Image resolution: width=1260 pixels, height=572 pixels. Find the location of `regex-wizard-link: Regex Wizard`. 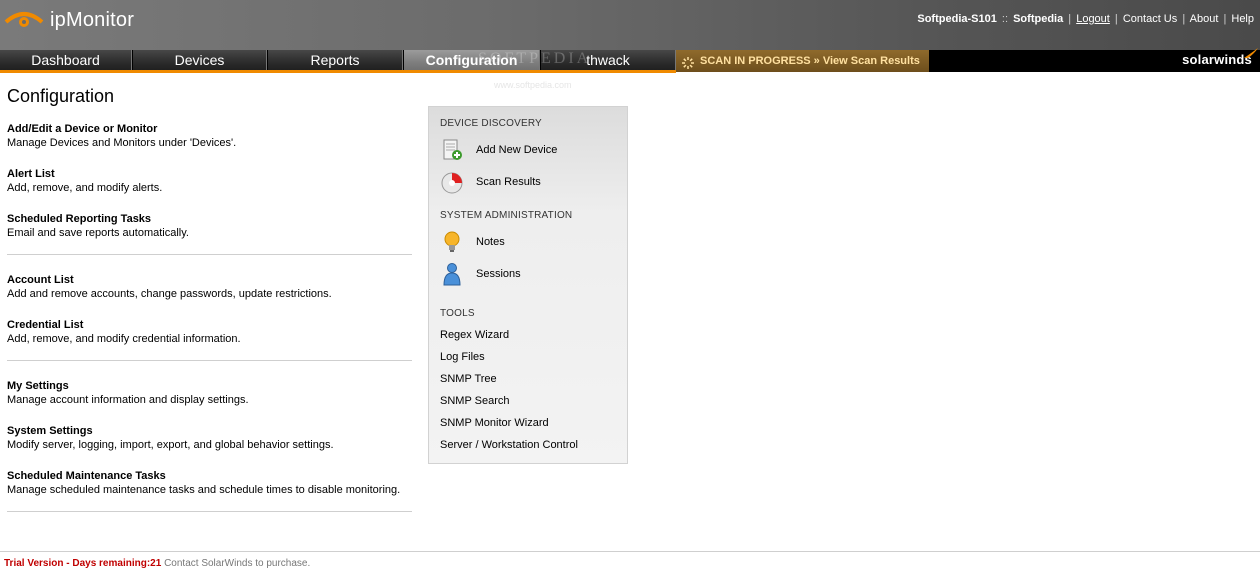

regex-wizard-link: Regex Wizard is located at coordinates (474, 335).